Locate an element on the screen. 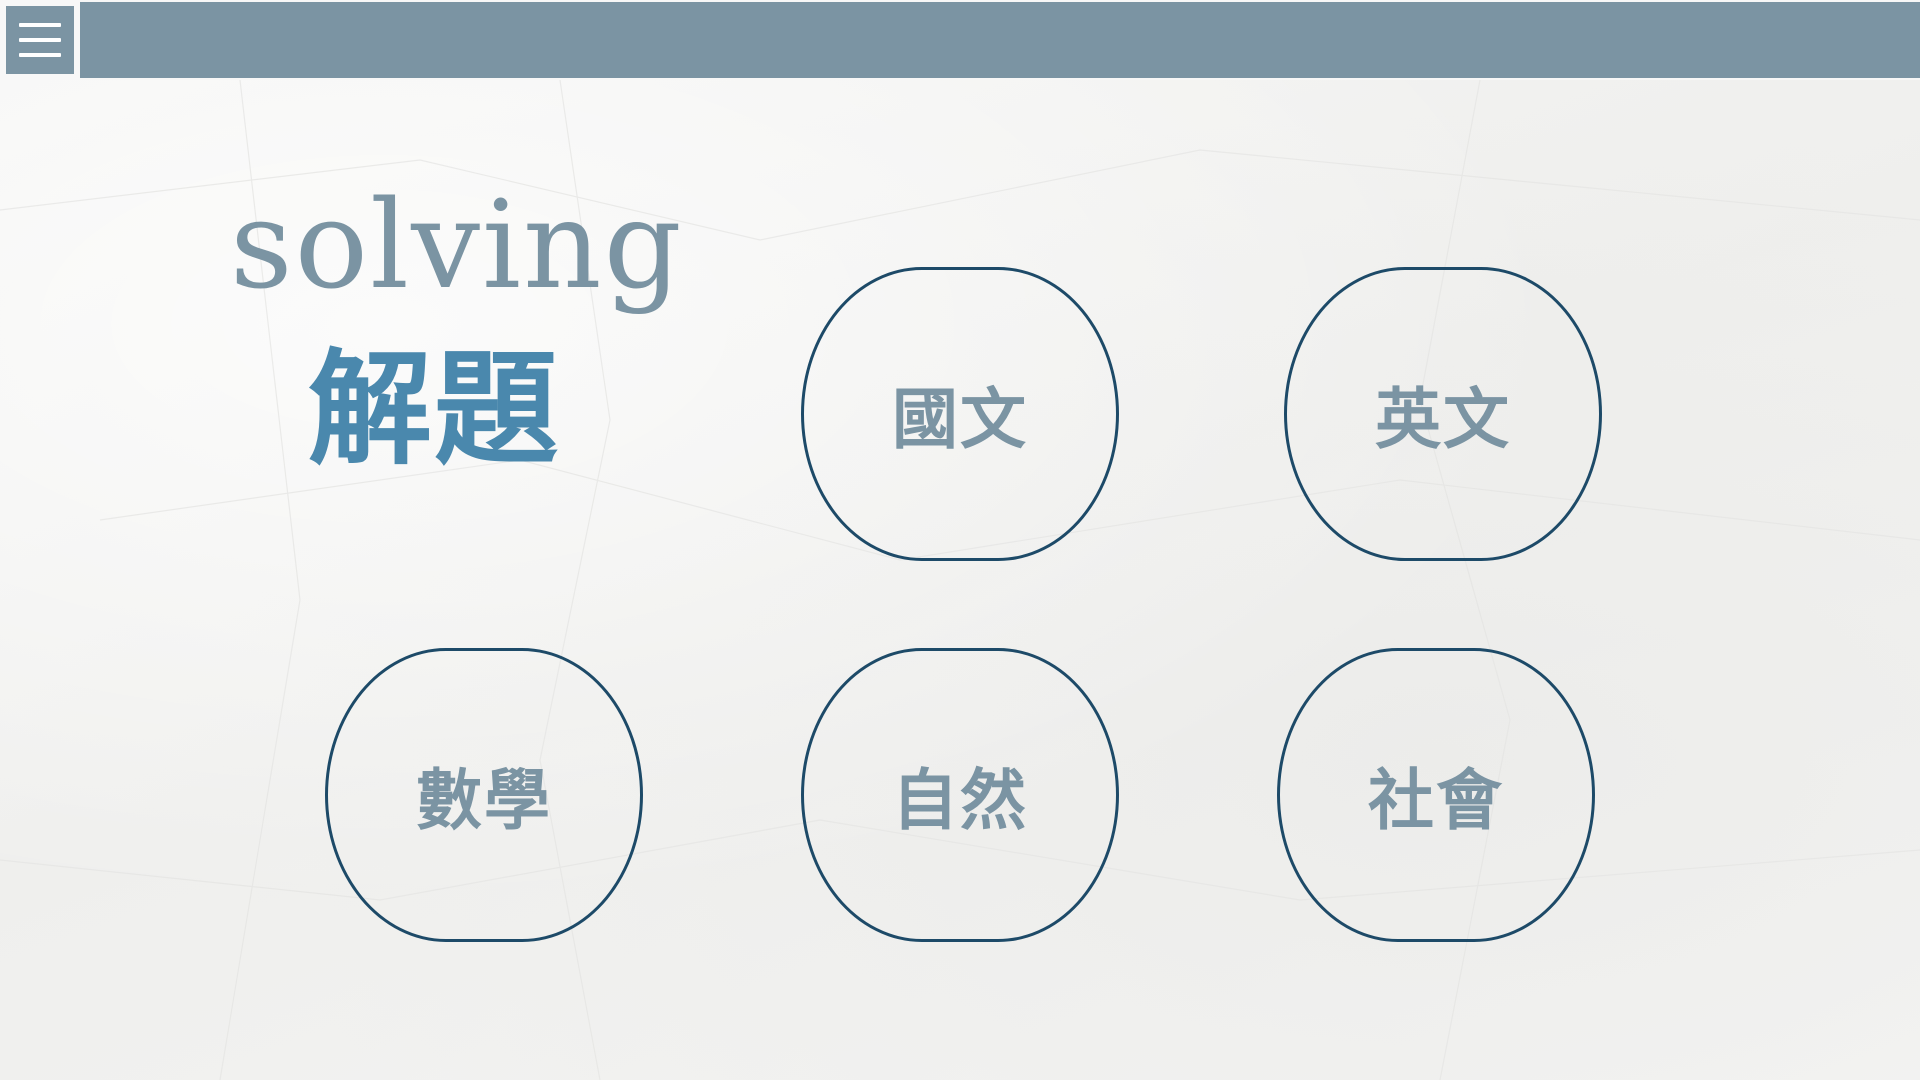 This screenshot has width=1920, height=1080. header-strip is located at coordinates (1000, 40).